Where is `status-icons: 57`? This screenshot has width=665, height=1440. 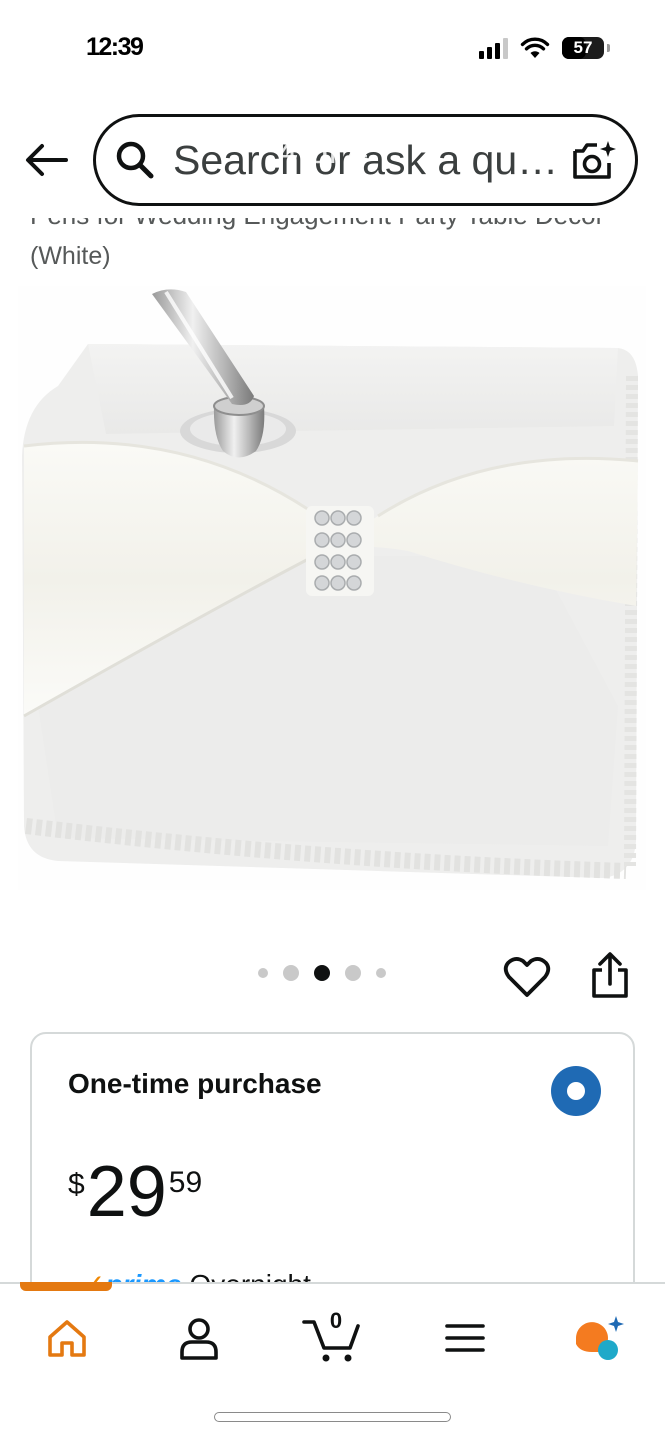 status-icons: 57 is located at coordinates (544, 48).